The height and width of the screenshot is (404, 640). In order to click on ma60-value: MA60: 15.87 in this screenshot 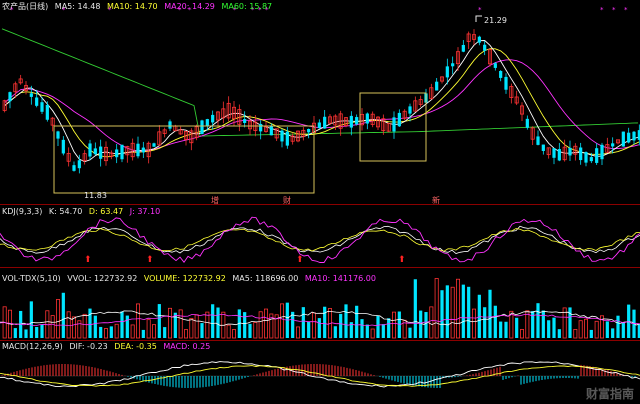, I will do `click(247, 6)`.